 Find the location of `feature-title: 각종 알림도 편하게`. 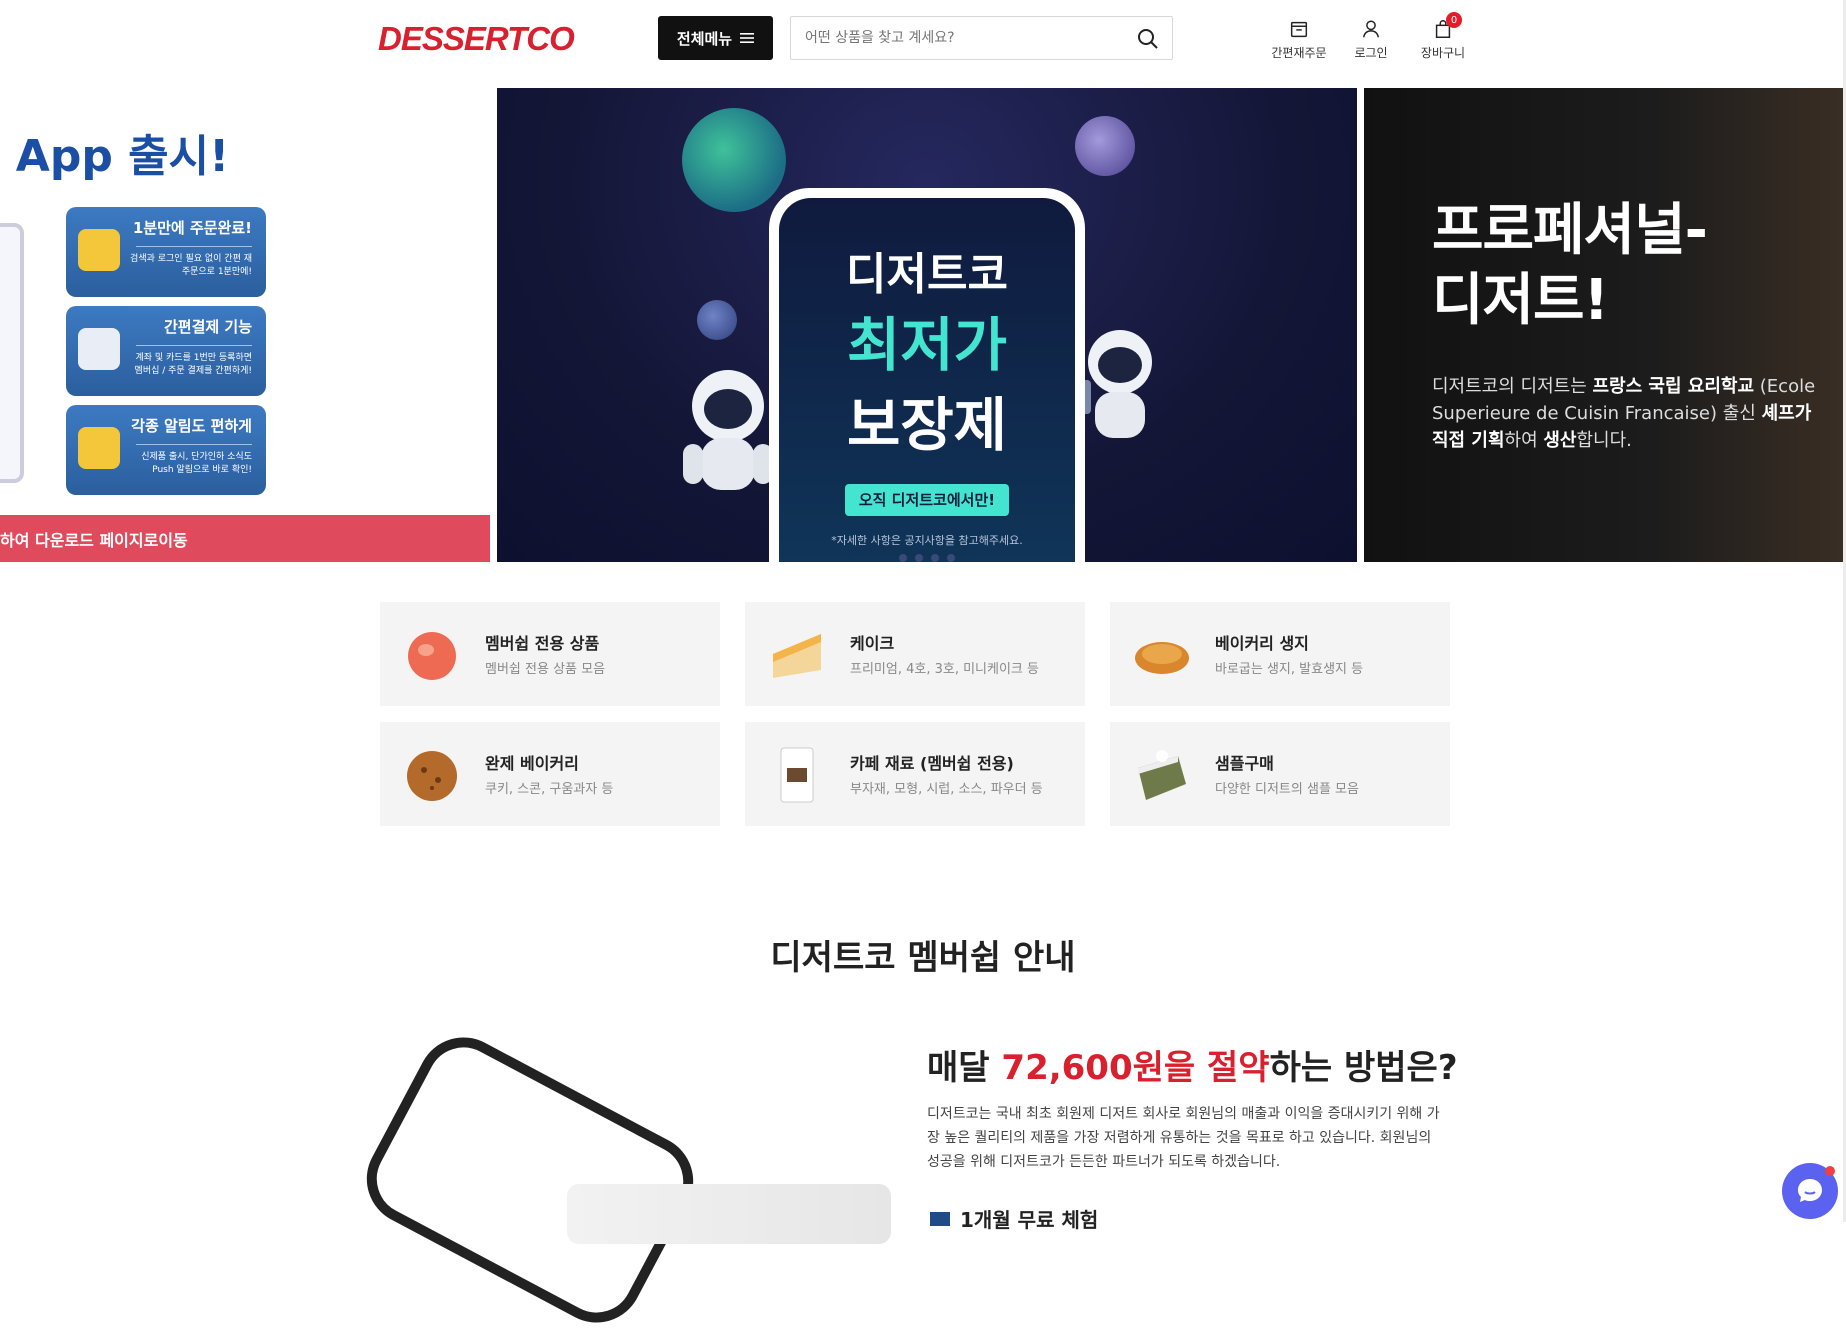

feature-title: 각종 알림도 편하게 is located at coordinates (191, 426).